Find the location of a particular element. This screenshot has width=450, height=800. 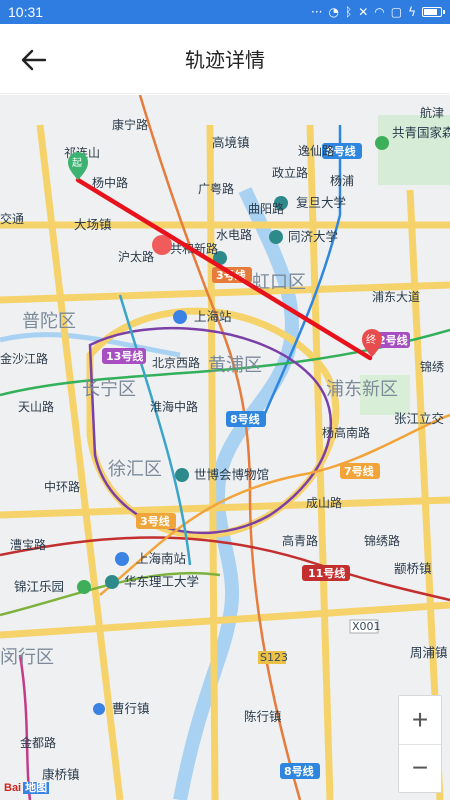

svg-text: 天山路 is located at coordinates (36, 406).